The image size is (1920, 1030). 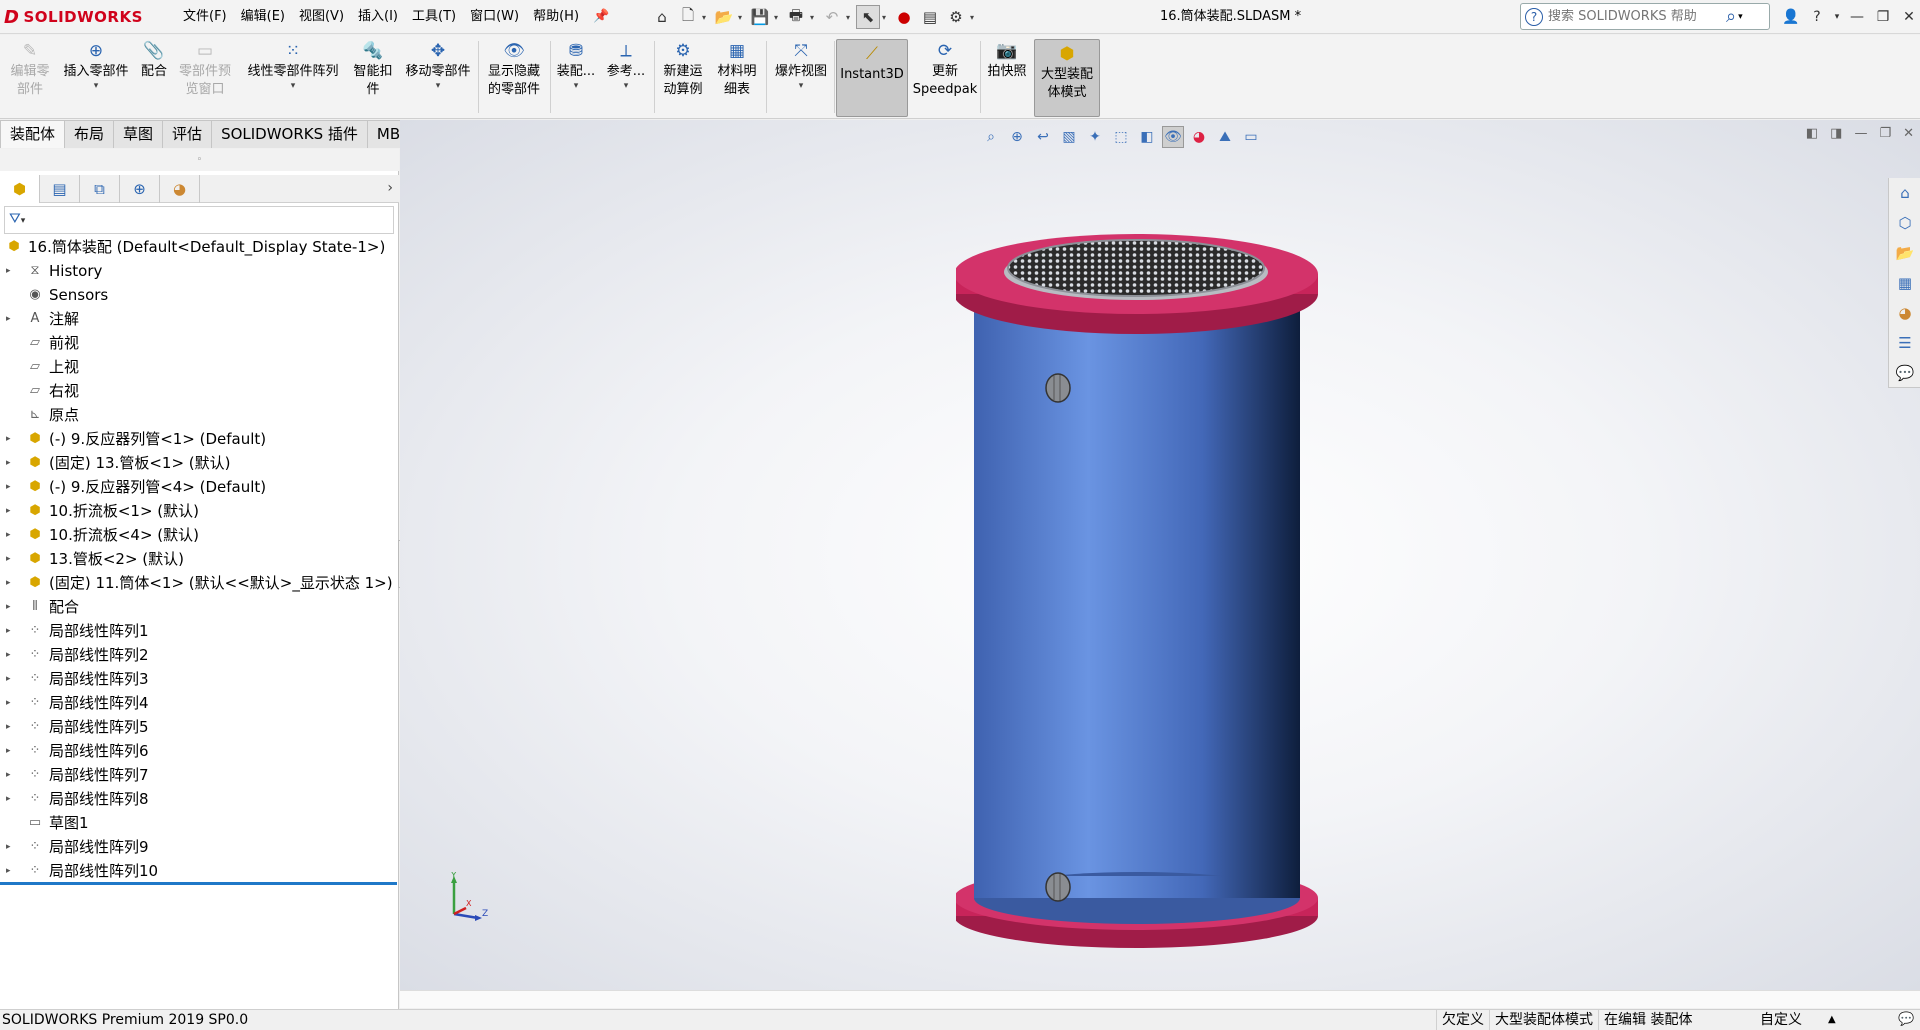 What do you see at coordinates (199, 160) in the screenshot?
I see `panel-grip: ◦` at bounding box center [199, 160].